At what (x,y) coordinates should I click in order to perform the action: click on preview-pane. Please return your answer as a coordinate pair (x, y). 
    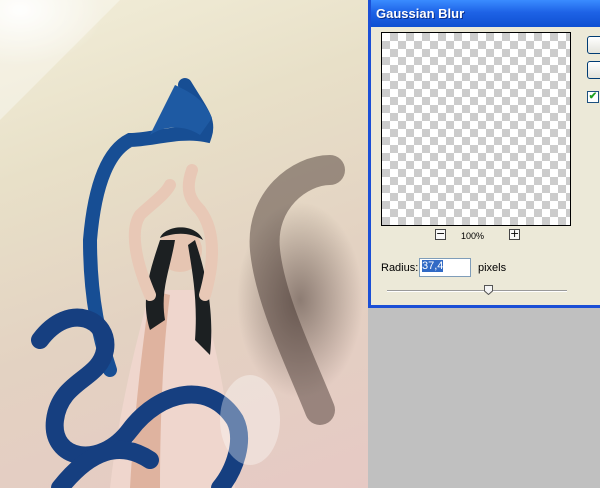
    Looking at the image, I should click on (476, 129).